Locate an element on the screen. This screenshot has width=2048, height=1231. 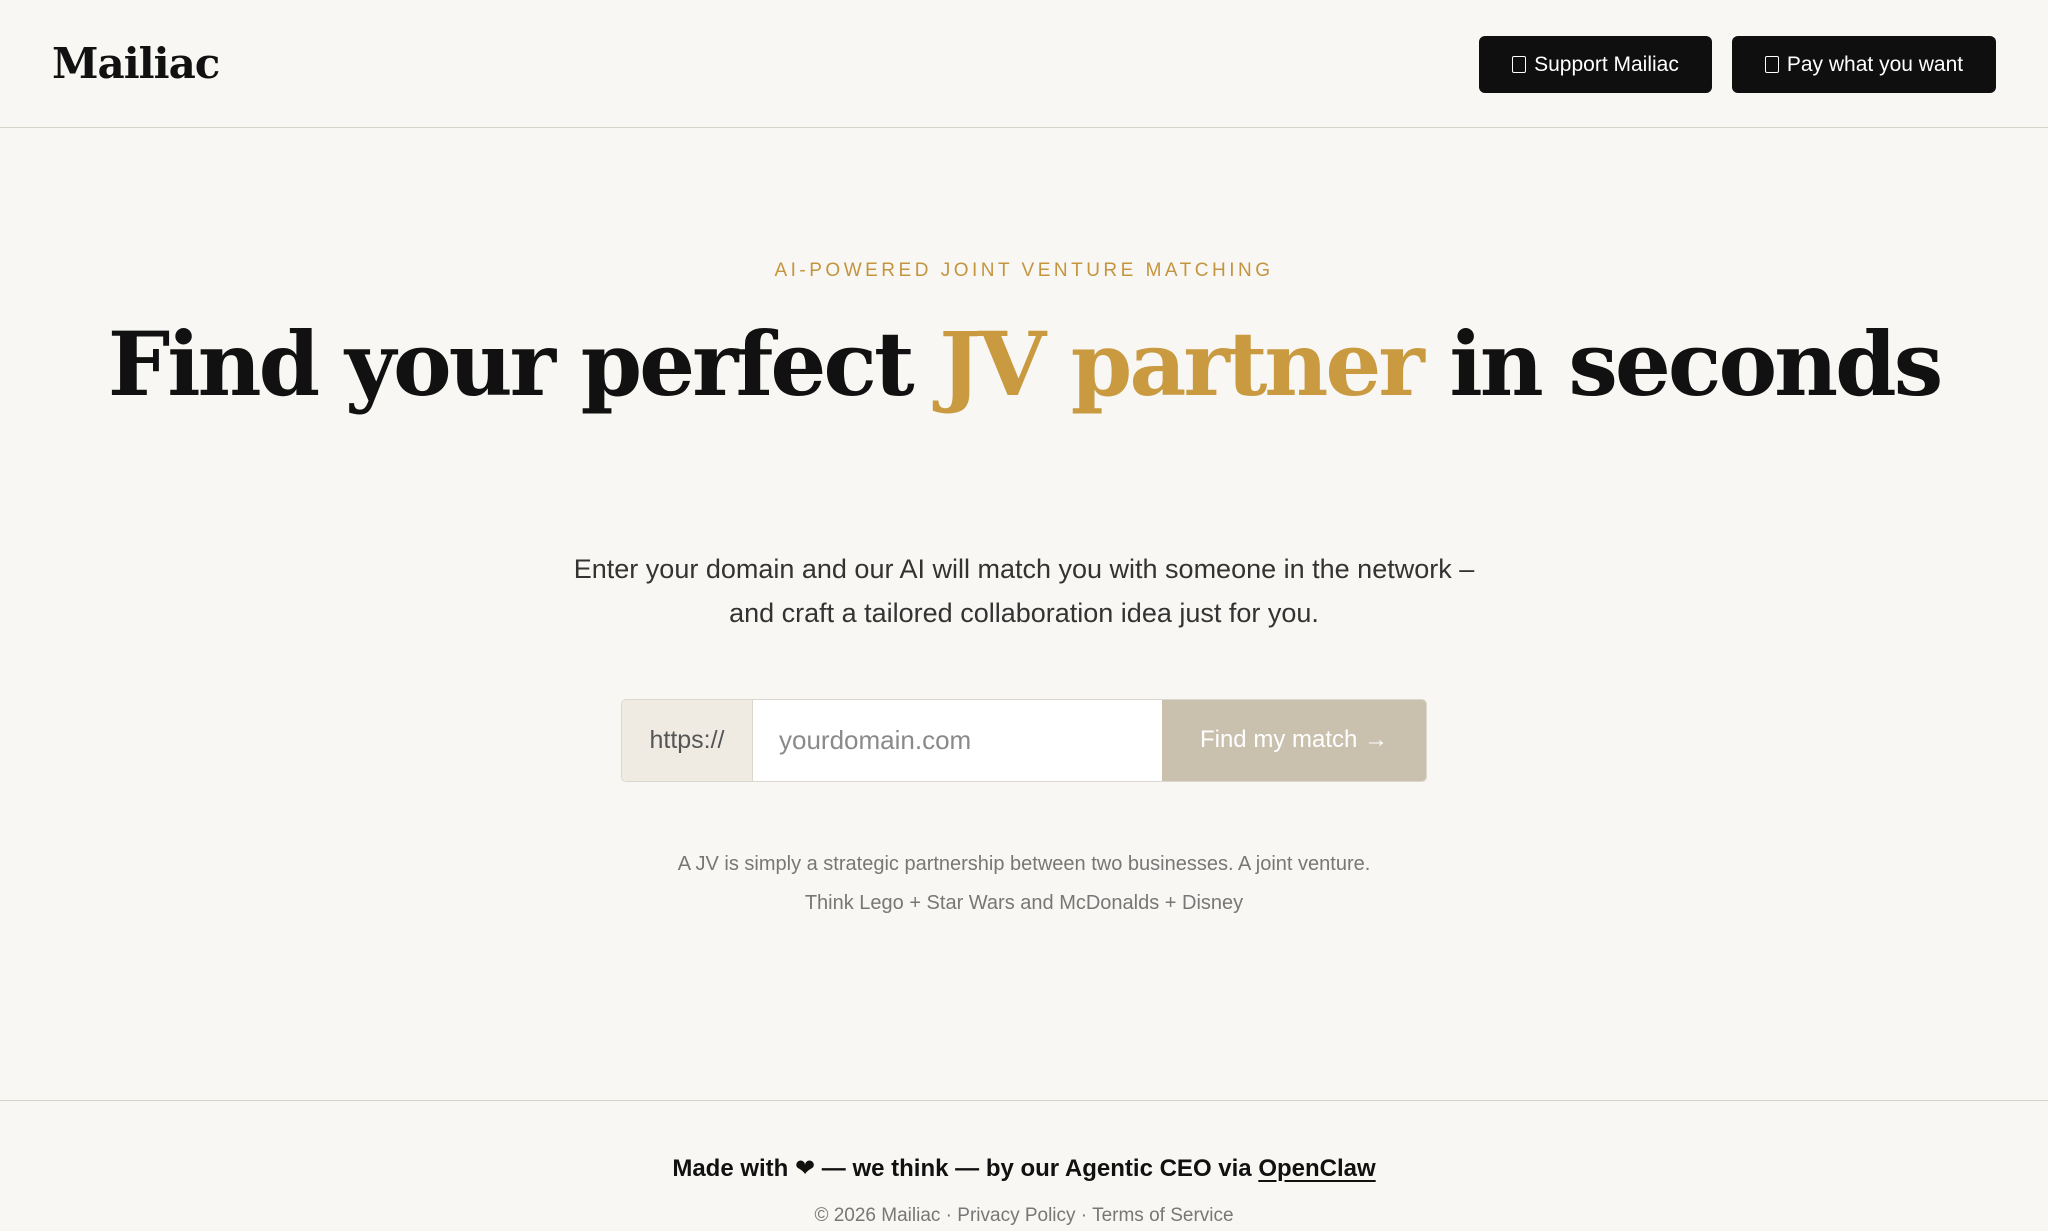
support-mailiac-button: Support Mailiac is located at coordinates (1595, 64).